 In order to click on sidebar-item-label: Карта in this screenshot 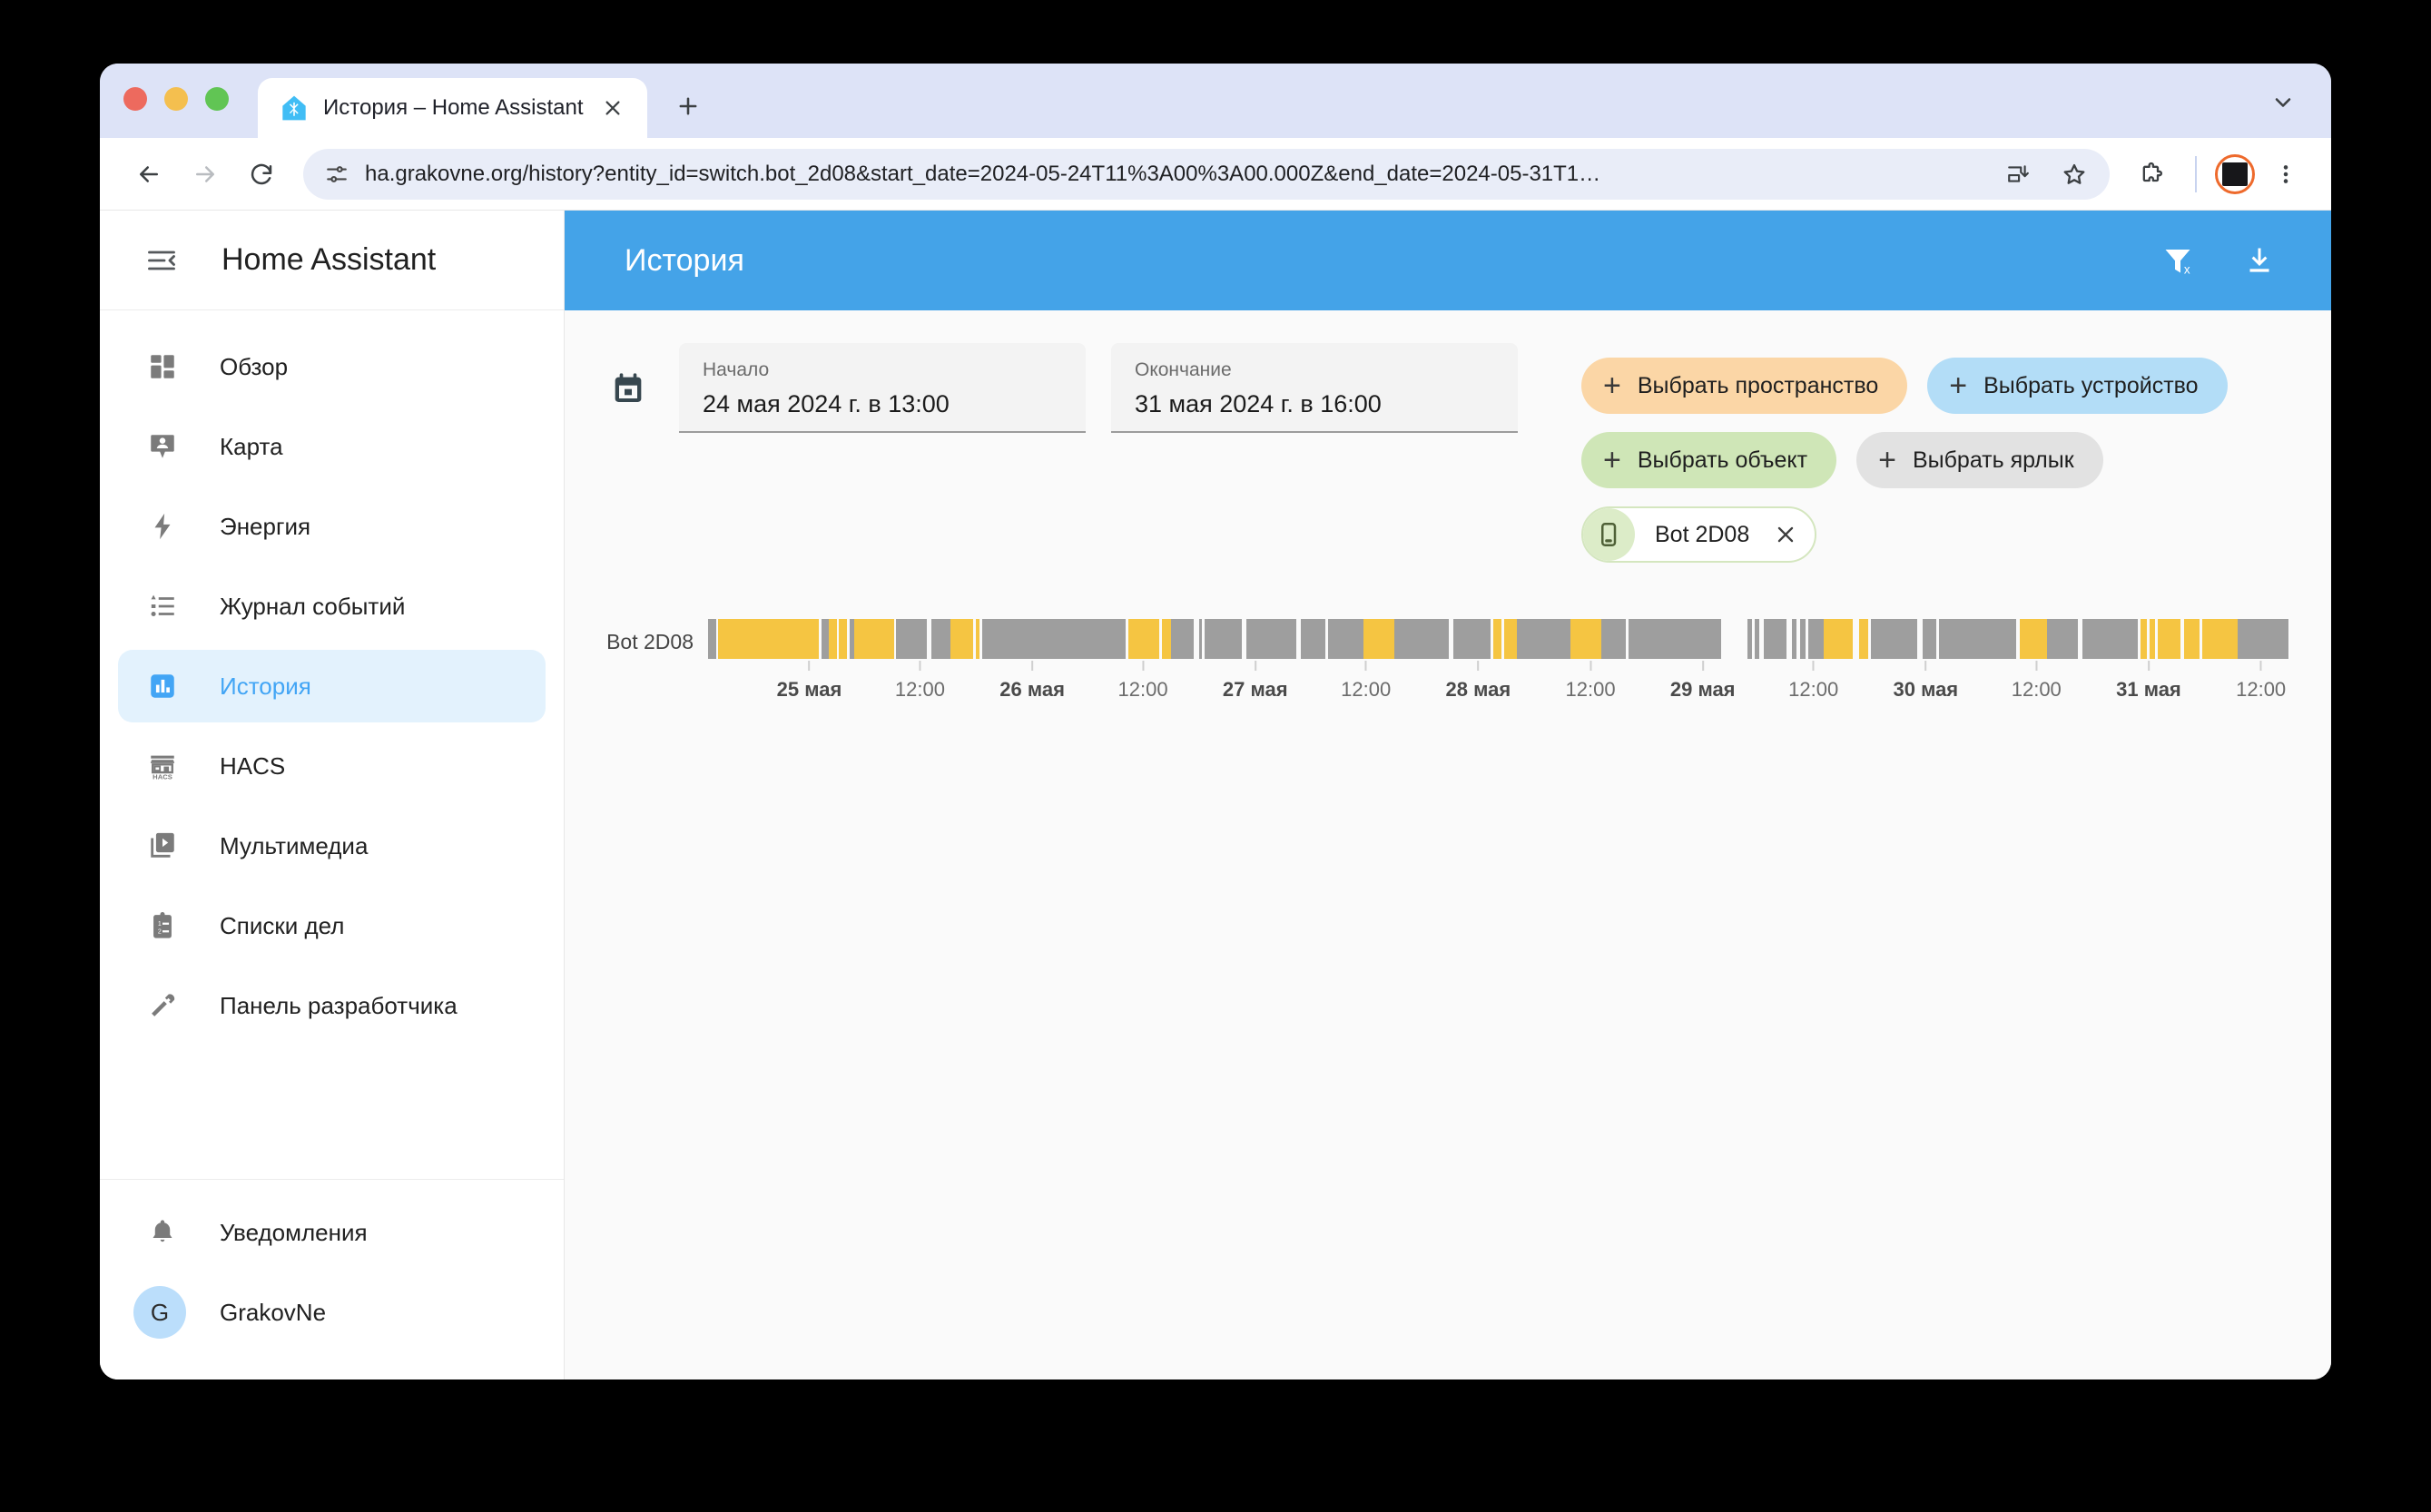, I will do `click(252, 446)`.